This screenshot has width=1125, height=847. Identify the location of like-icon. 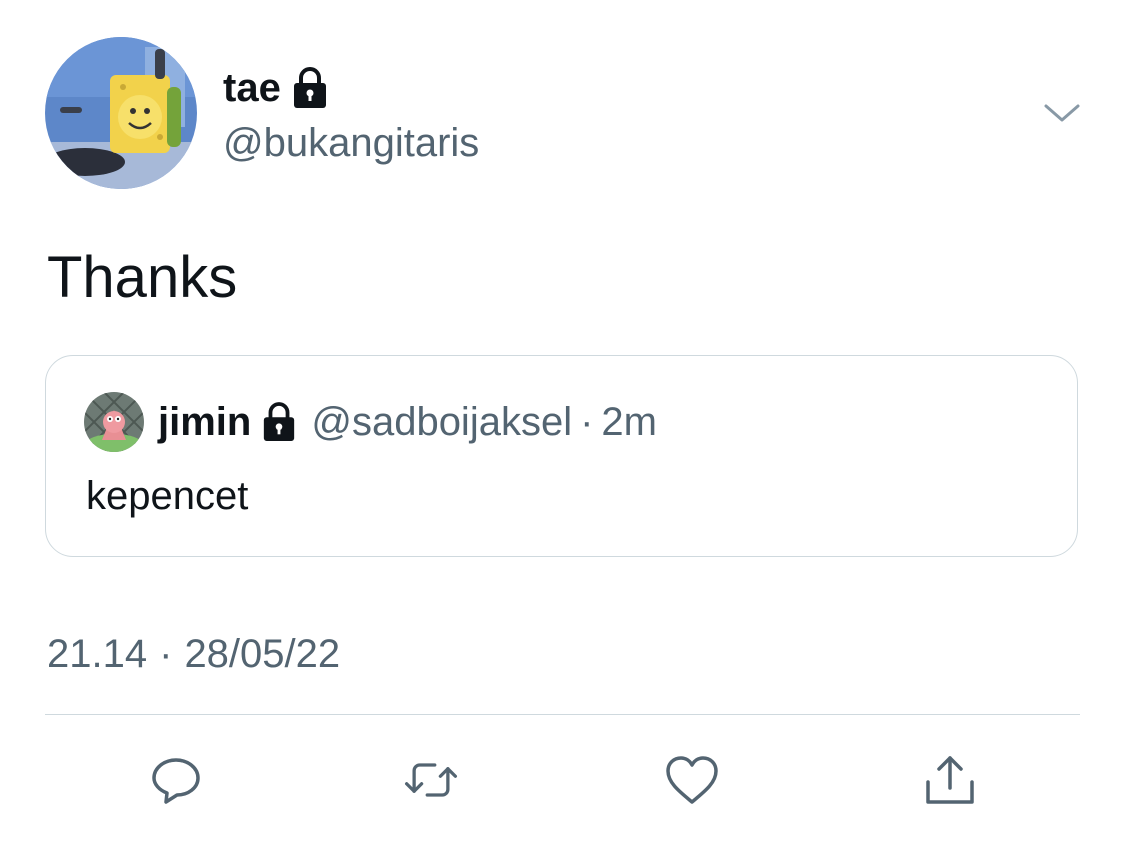
(692, 780).